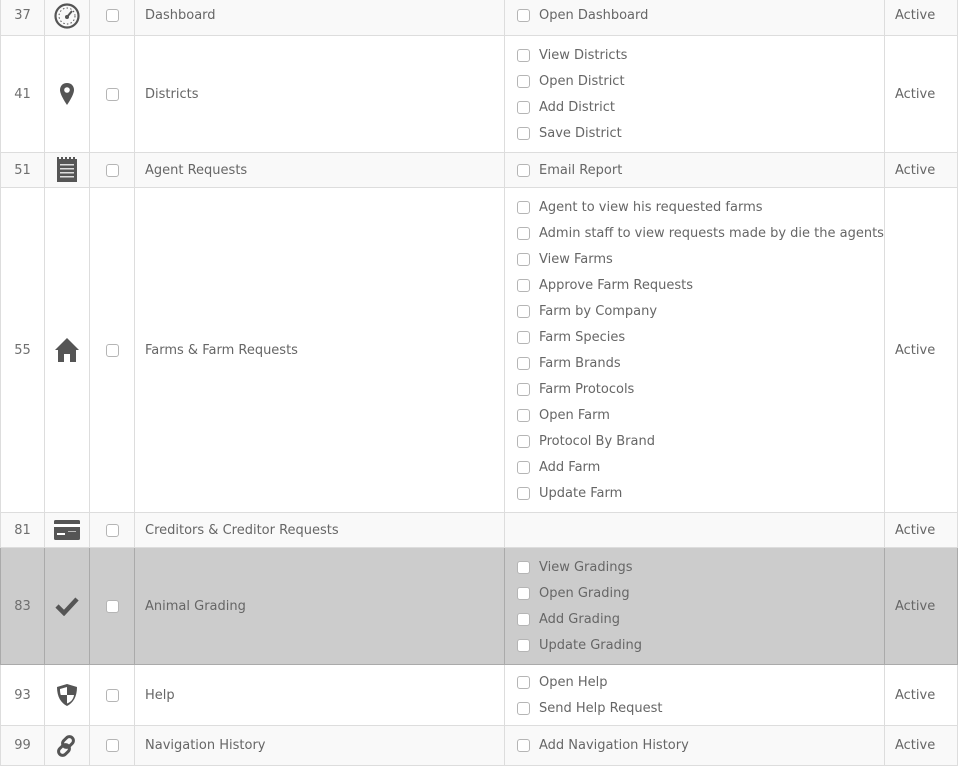 This screenshot has height=766, width=958. Describe the element at coordinates (700, 107) in the screenshot. I see `permission-item: Add District` at that location.